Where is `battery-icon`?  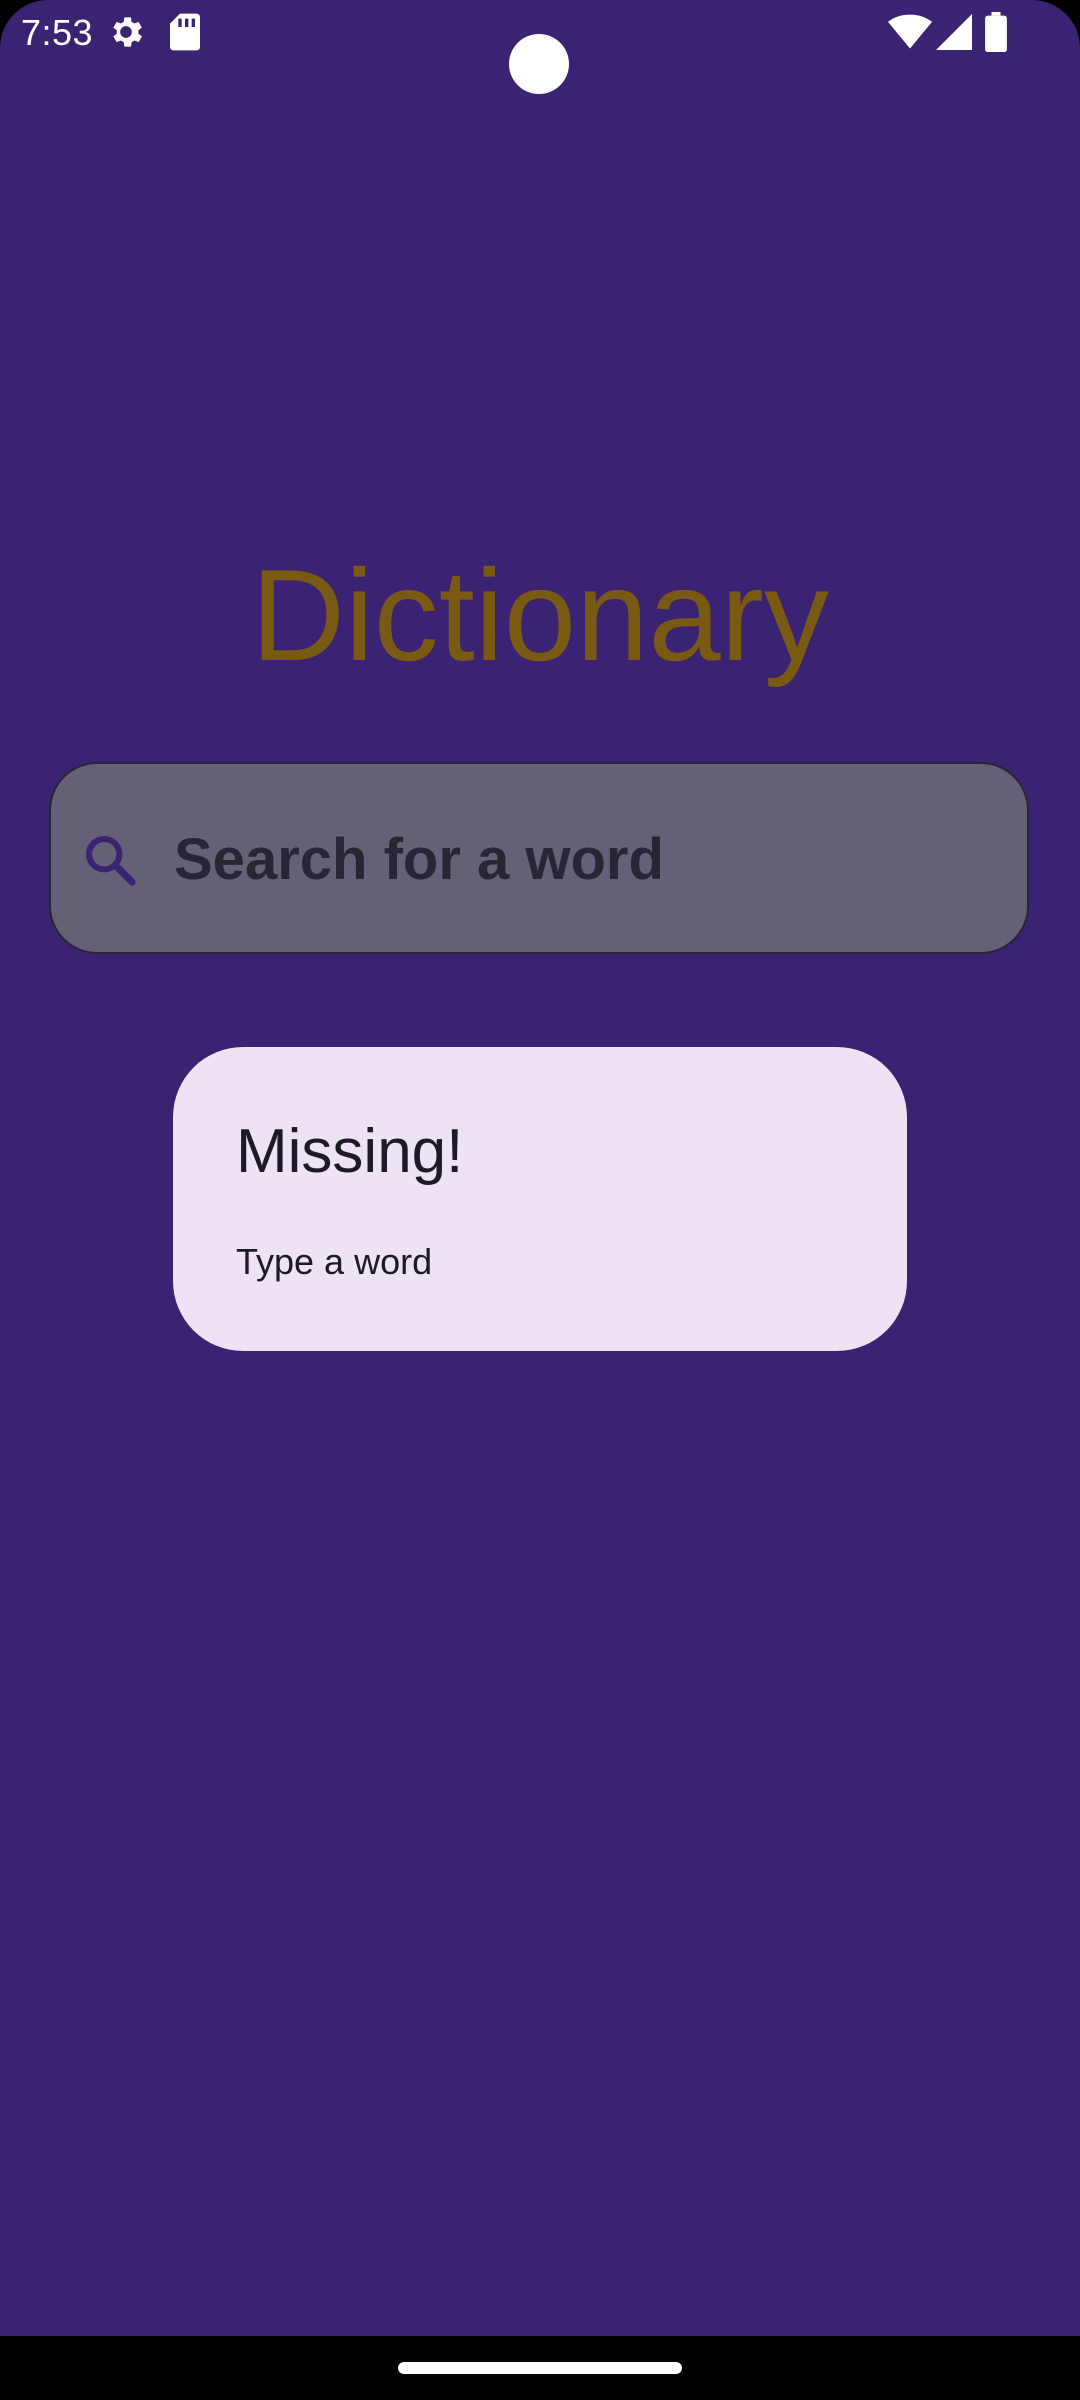
battery-icon is located at coordinates (996, 32).